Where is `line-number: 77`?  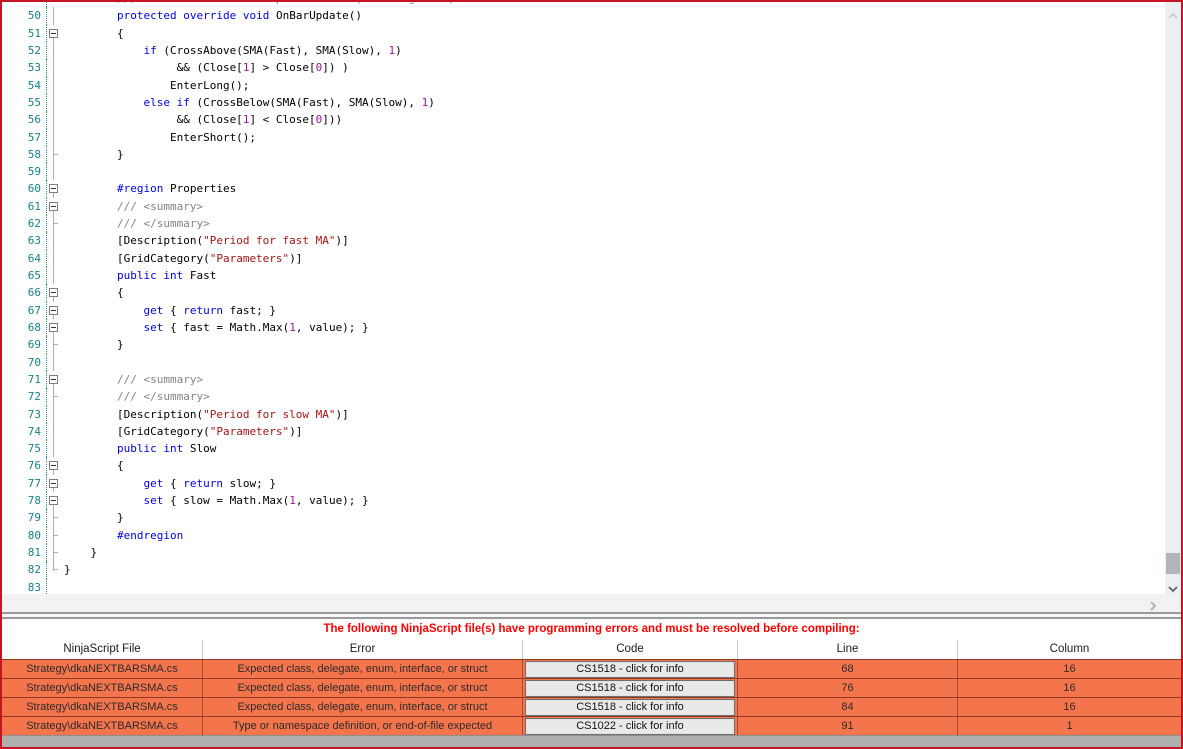 line-number: 77 is located at coordinates (34, 483).